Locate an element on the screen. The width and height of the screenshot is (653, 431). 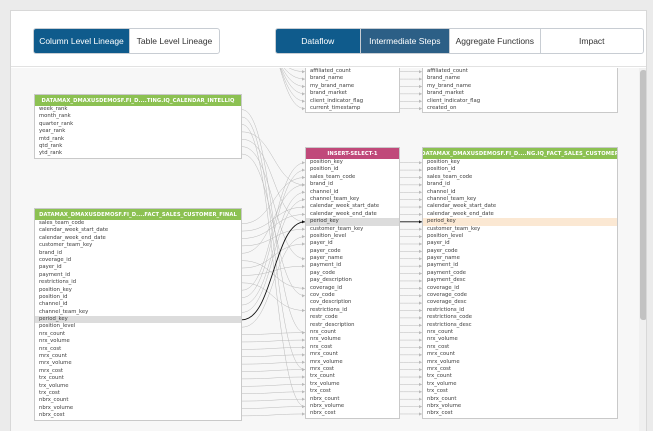
impact-button: Impact is located at coordinates (591, 41).